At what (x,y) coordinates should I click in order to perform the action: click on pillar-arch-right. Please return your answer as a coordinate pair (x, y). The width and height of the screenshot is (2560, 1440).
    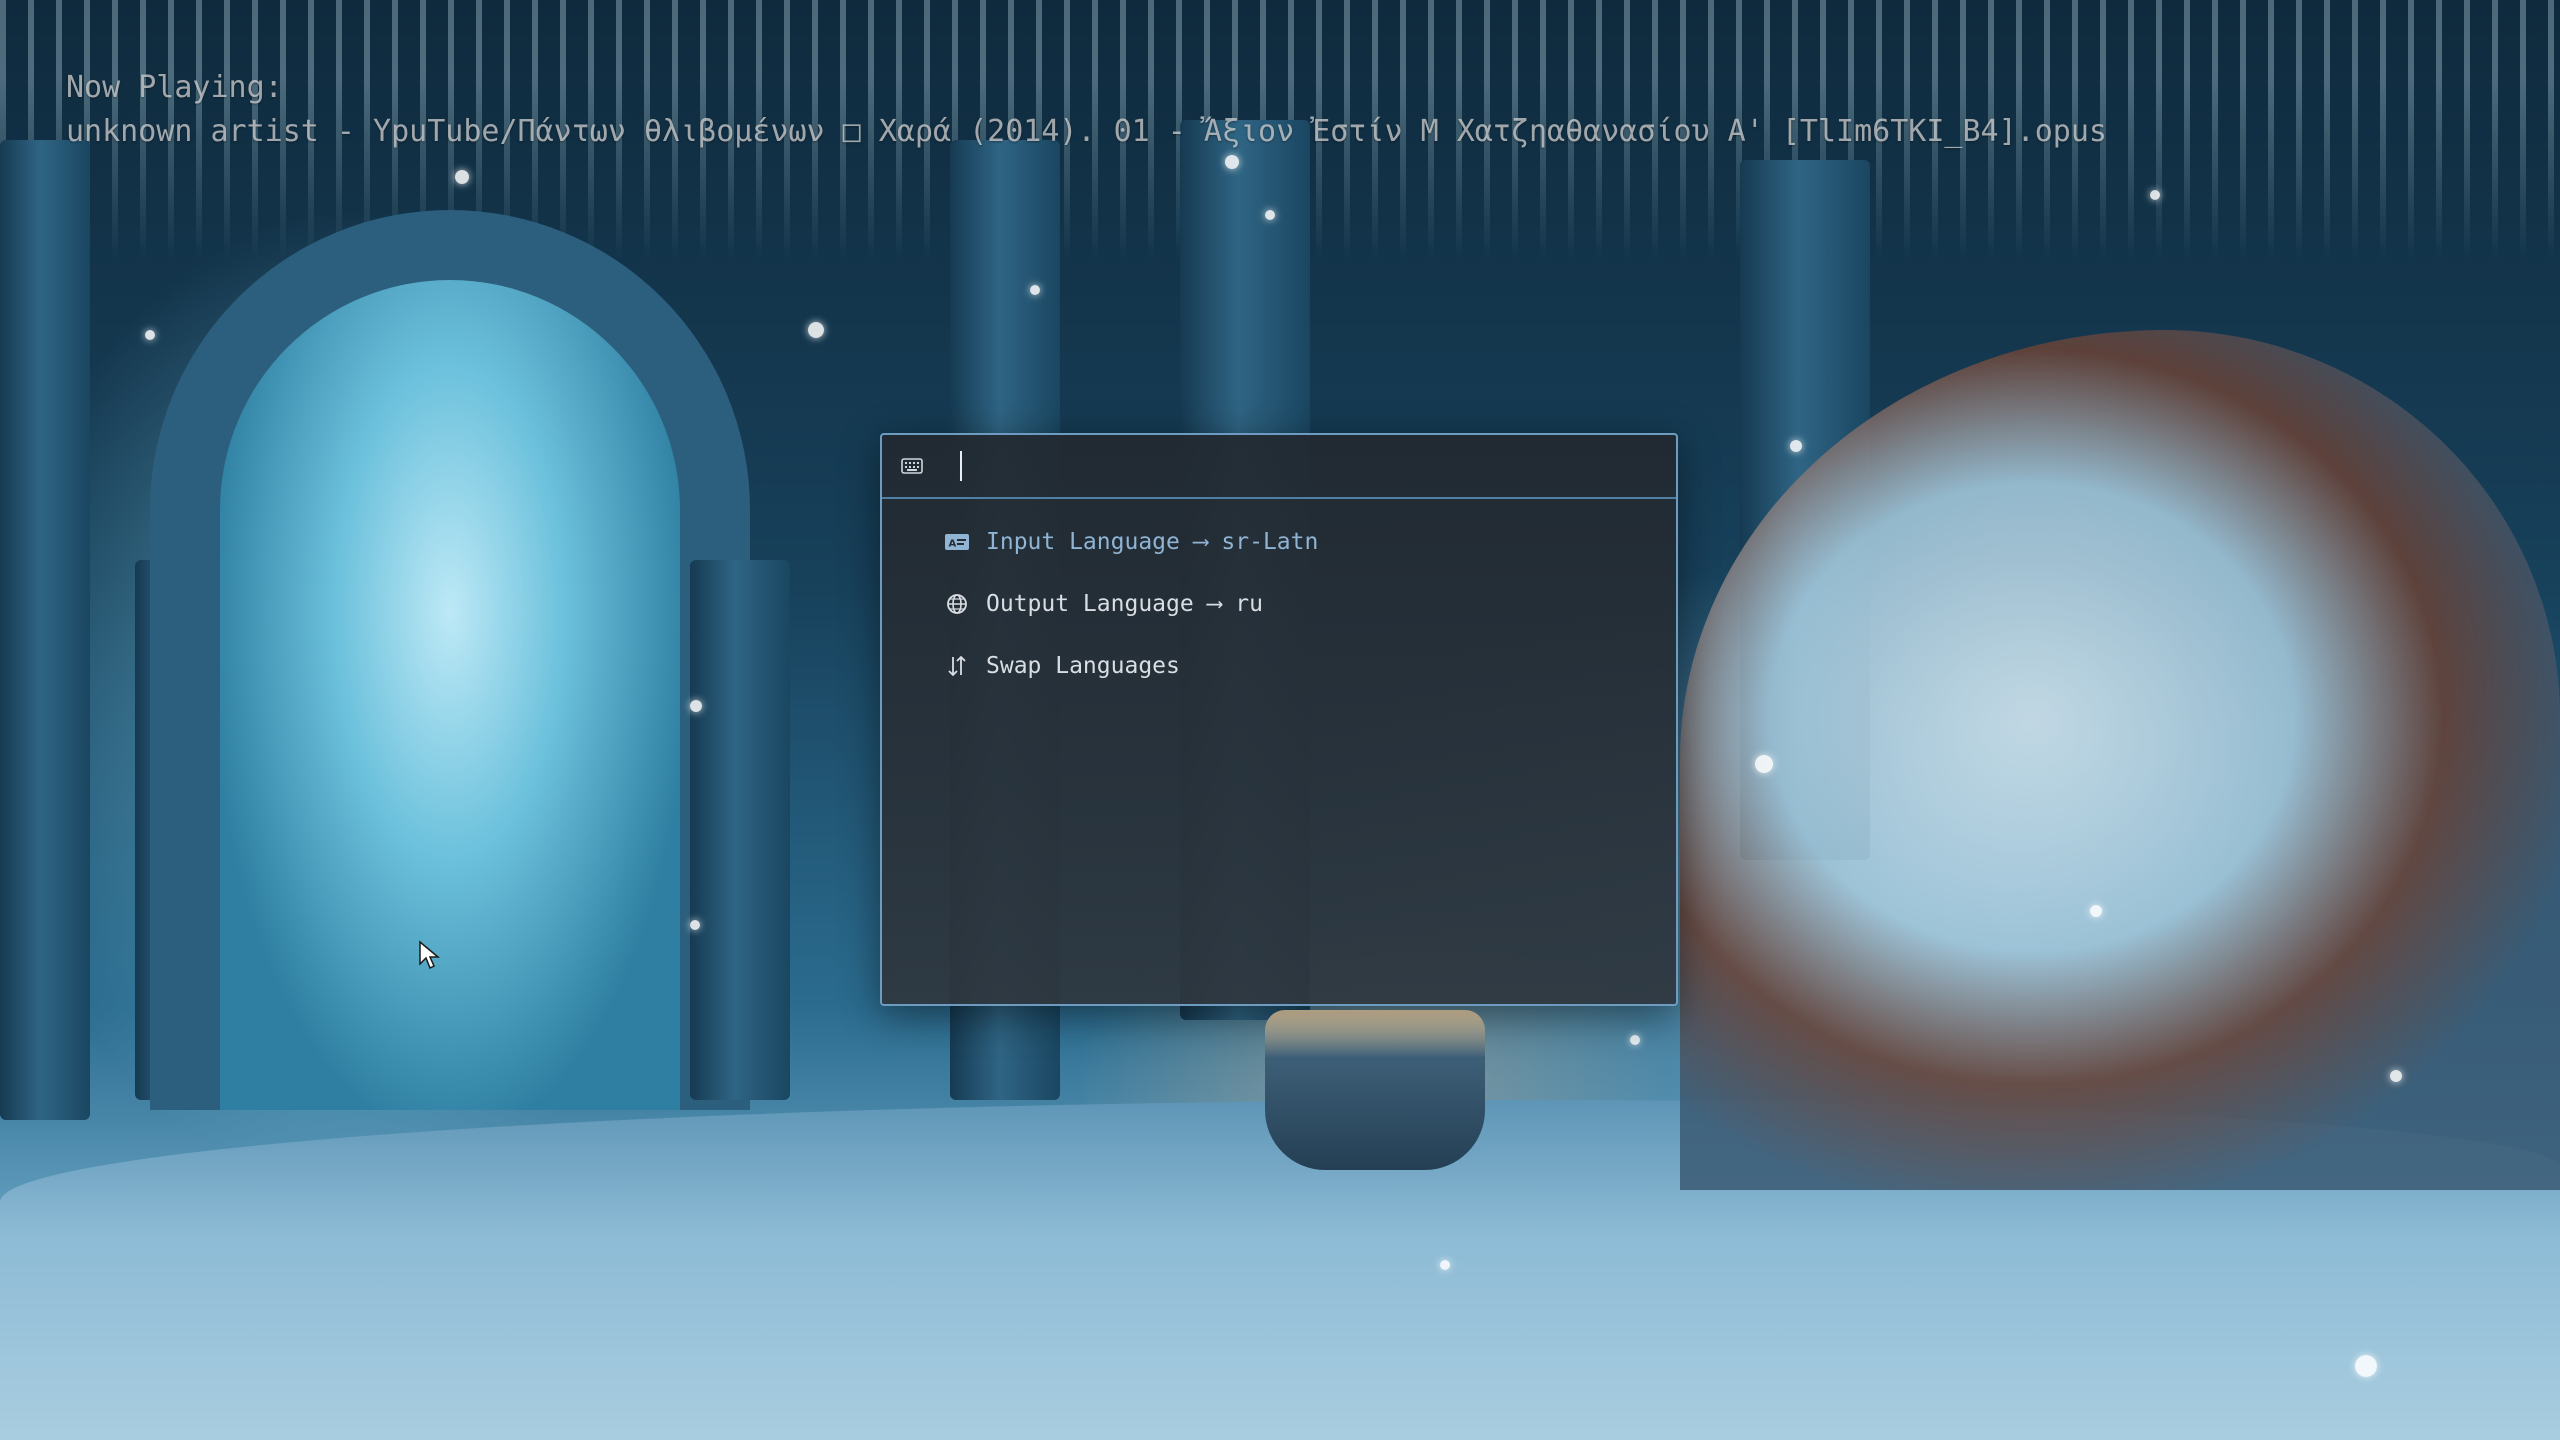
    Looking at the image, I should click on (740, 830).